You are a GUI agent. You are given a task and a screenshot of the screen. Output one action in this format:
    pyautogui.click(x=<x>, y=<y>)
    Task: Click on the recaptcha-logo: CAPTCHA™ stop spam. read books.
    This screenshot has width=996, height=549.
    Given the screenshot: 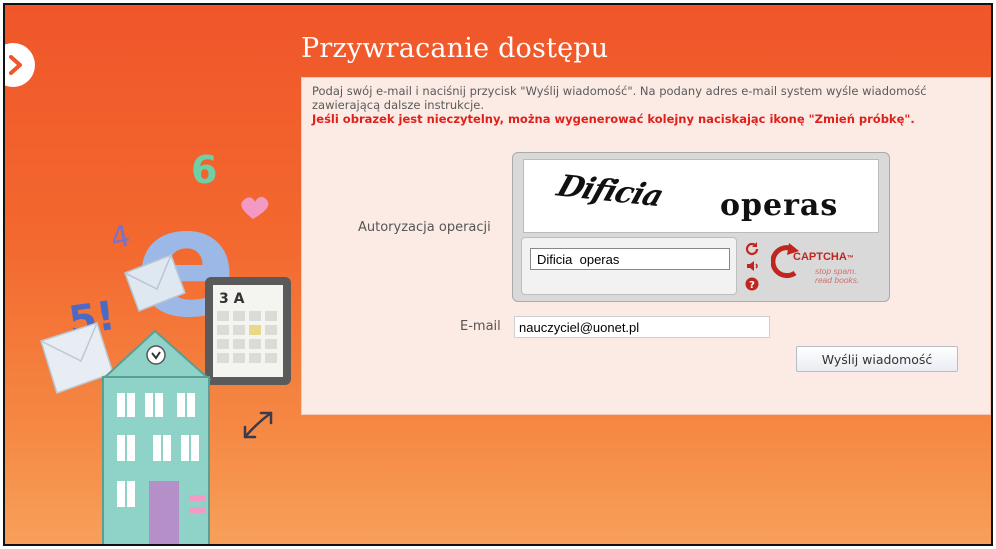 What is the action you would take?
    pyautogui.click(x=825, y=267)
    